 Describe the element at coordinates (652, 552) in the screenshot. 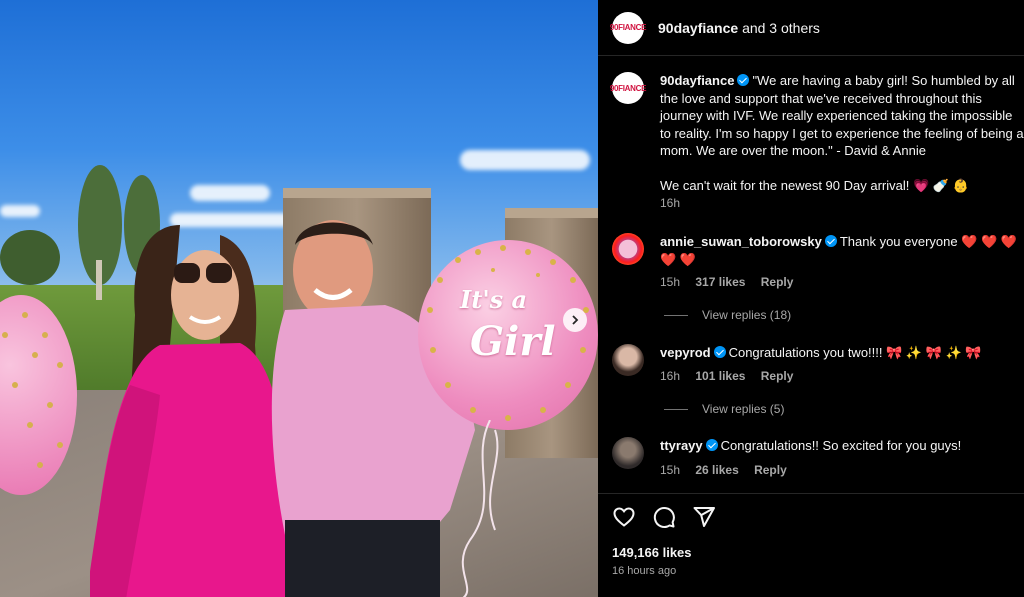

I see `like-count: 149,166 likes` at that location.